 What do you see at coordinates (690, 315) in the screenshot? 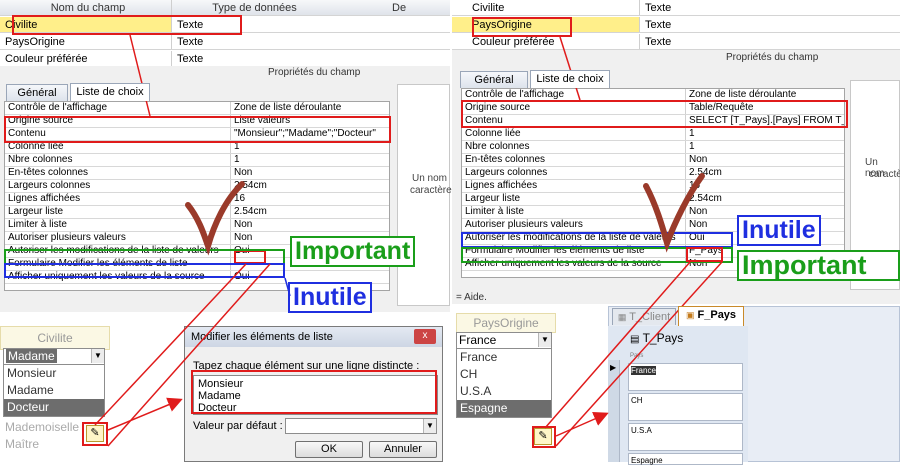
I see `form-icon: ▣` at bounding box center [690, 315].